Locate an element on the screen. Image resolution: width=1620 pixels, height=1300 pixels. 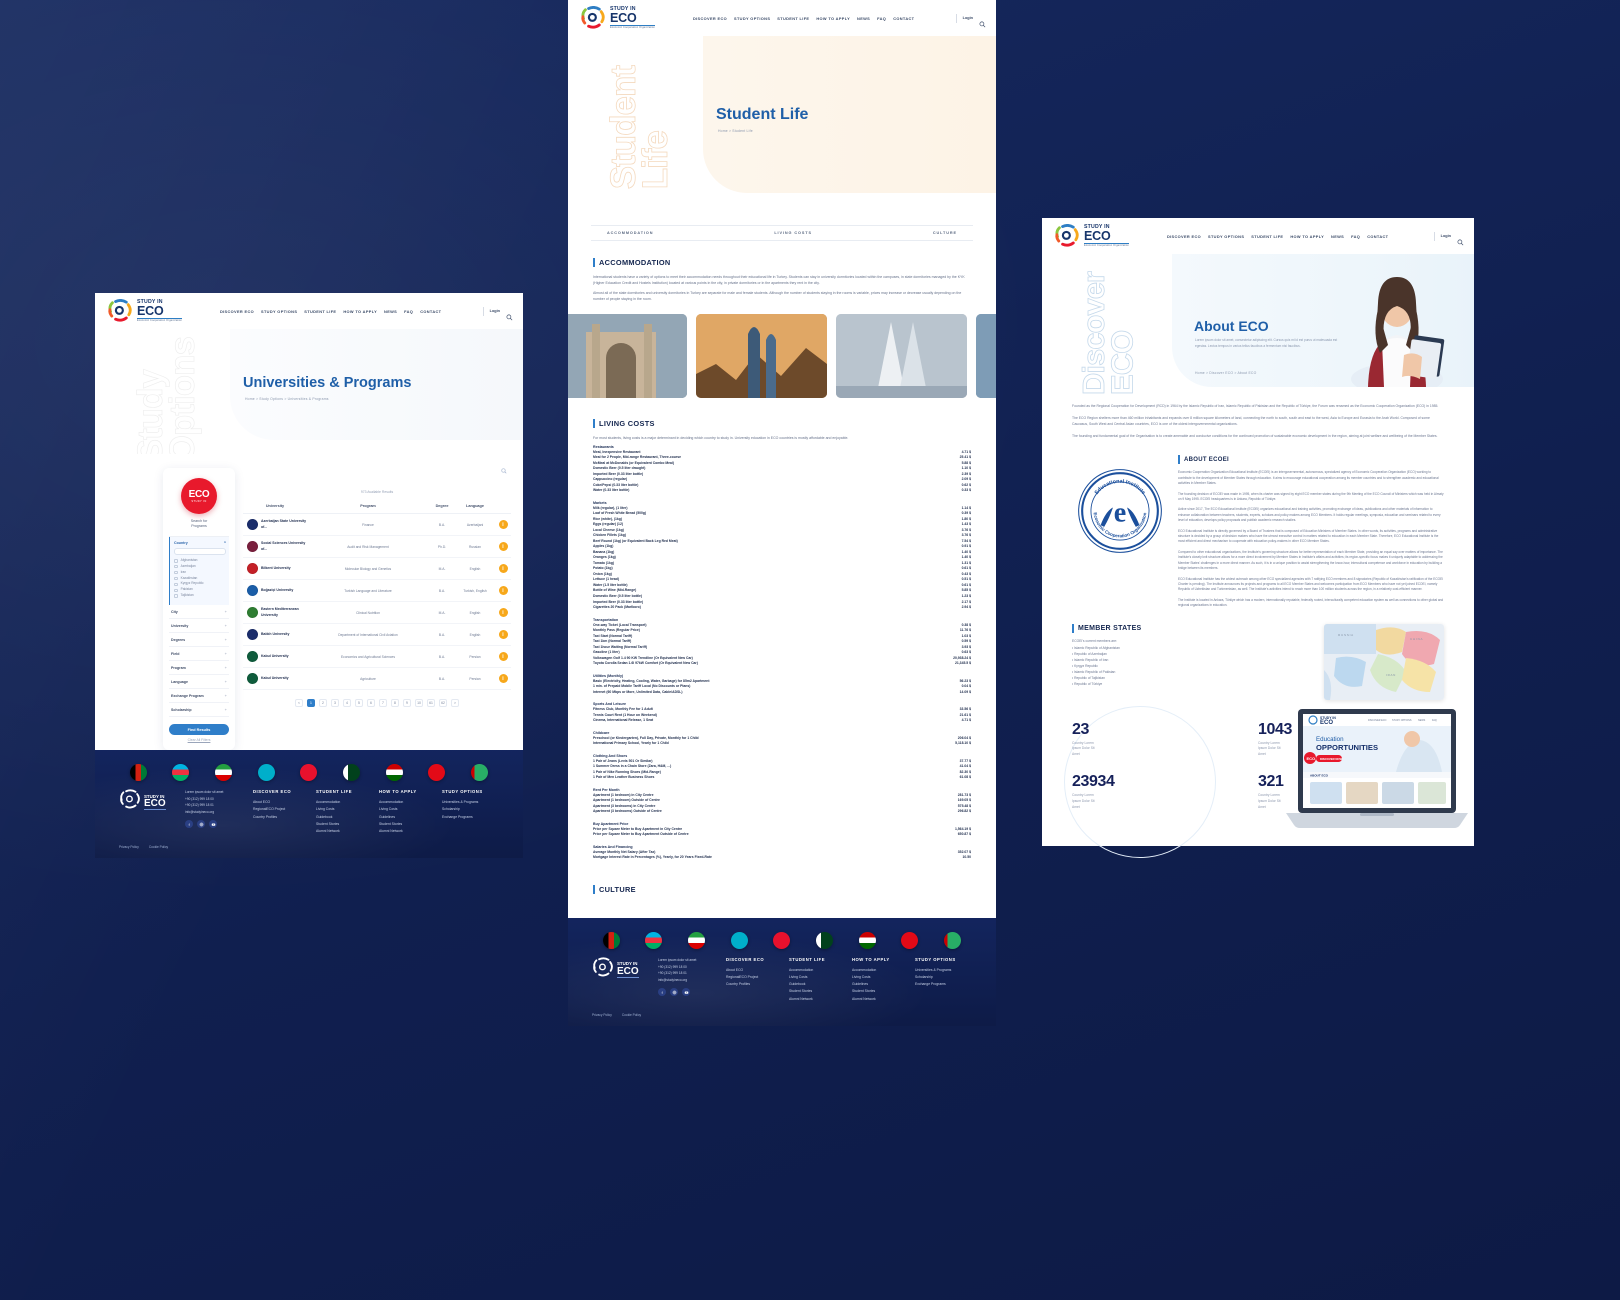
page-62: 62 is located at coordinates (443, 703).